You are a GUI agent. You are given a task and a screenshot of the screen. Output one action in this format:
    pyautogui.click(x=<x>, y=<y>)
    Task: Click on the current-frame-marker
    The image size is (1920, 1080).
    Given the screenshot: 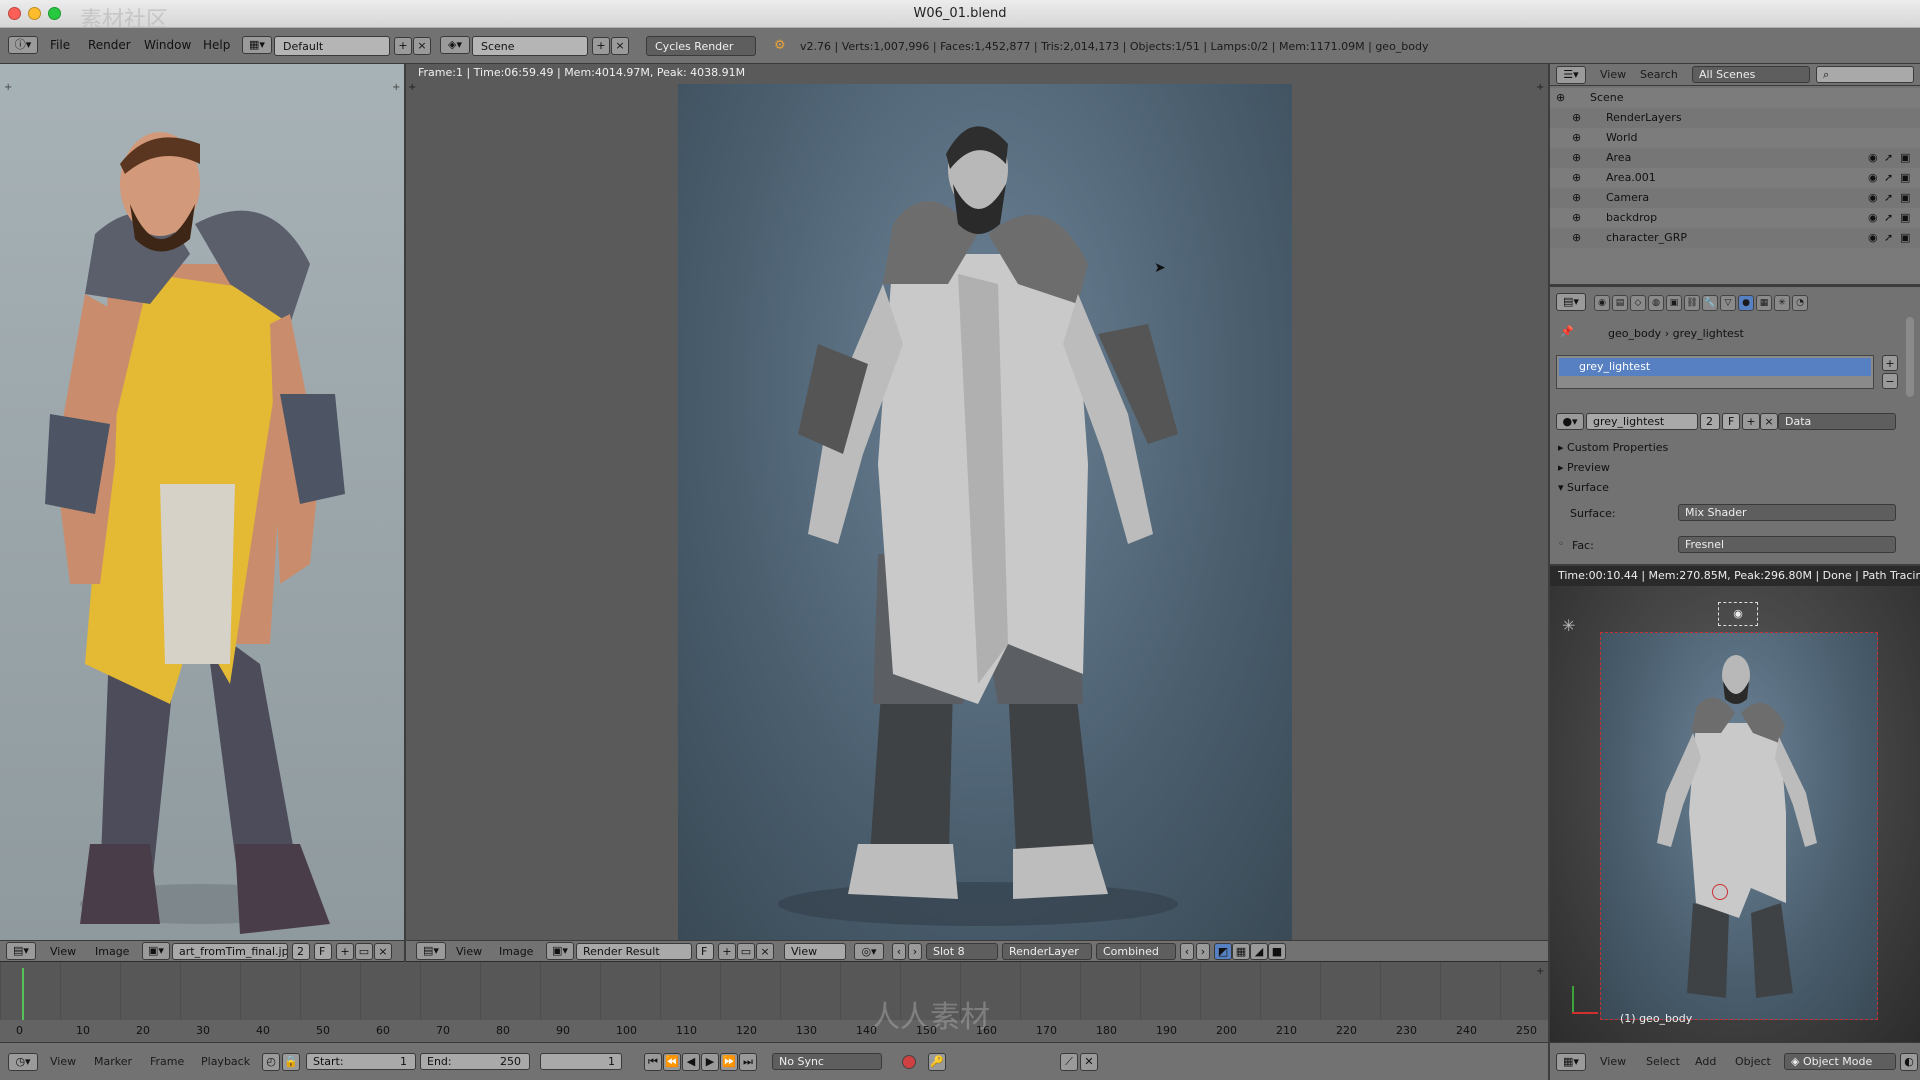 What is the action you would take?
    pyautogui.click(x=23, y=995)
    